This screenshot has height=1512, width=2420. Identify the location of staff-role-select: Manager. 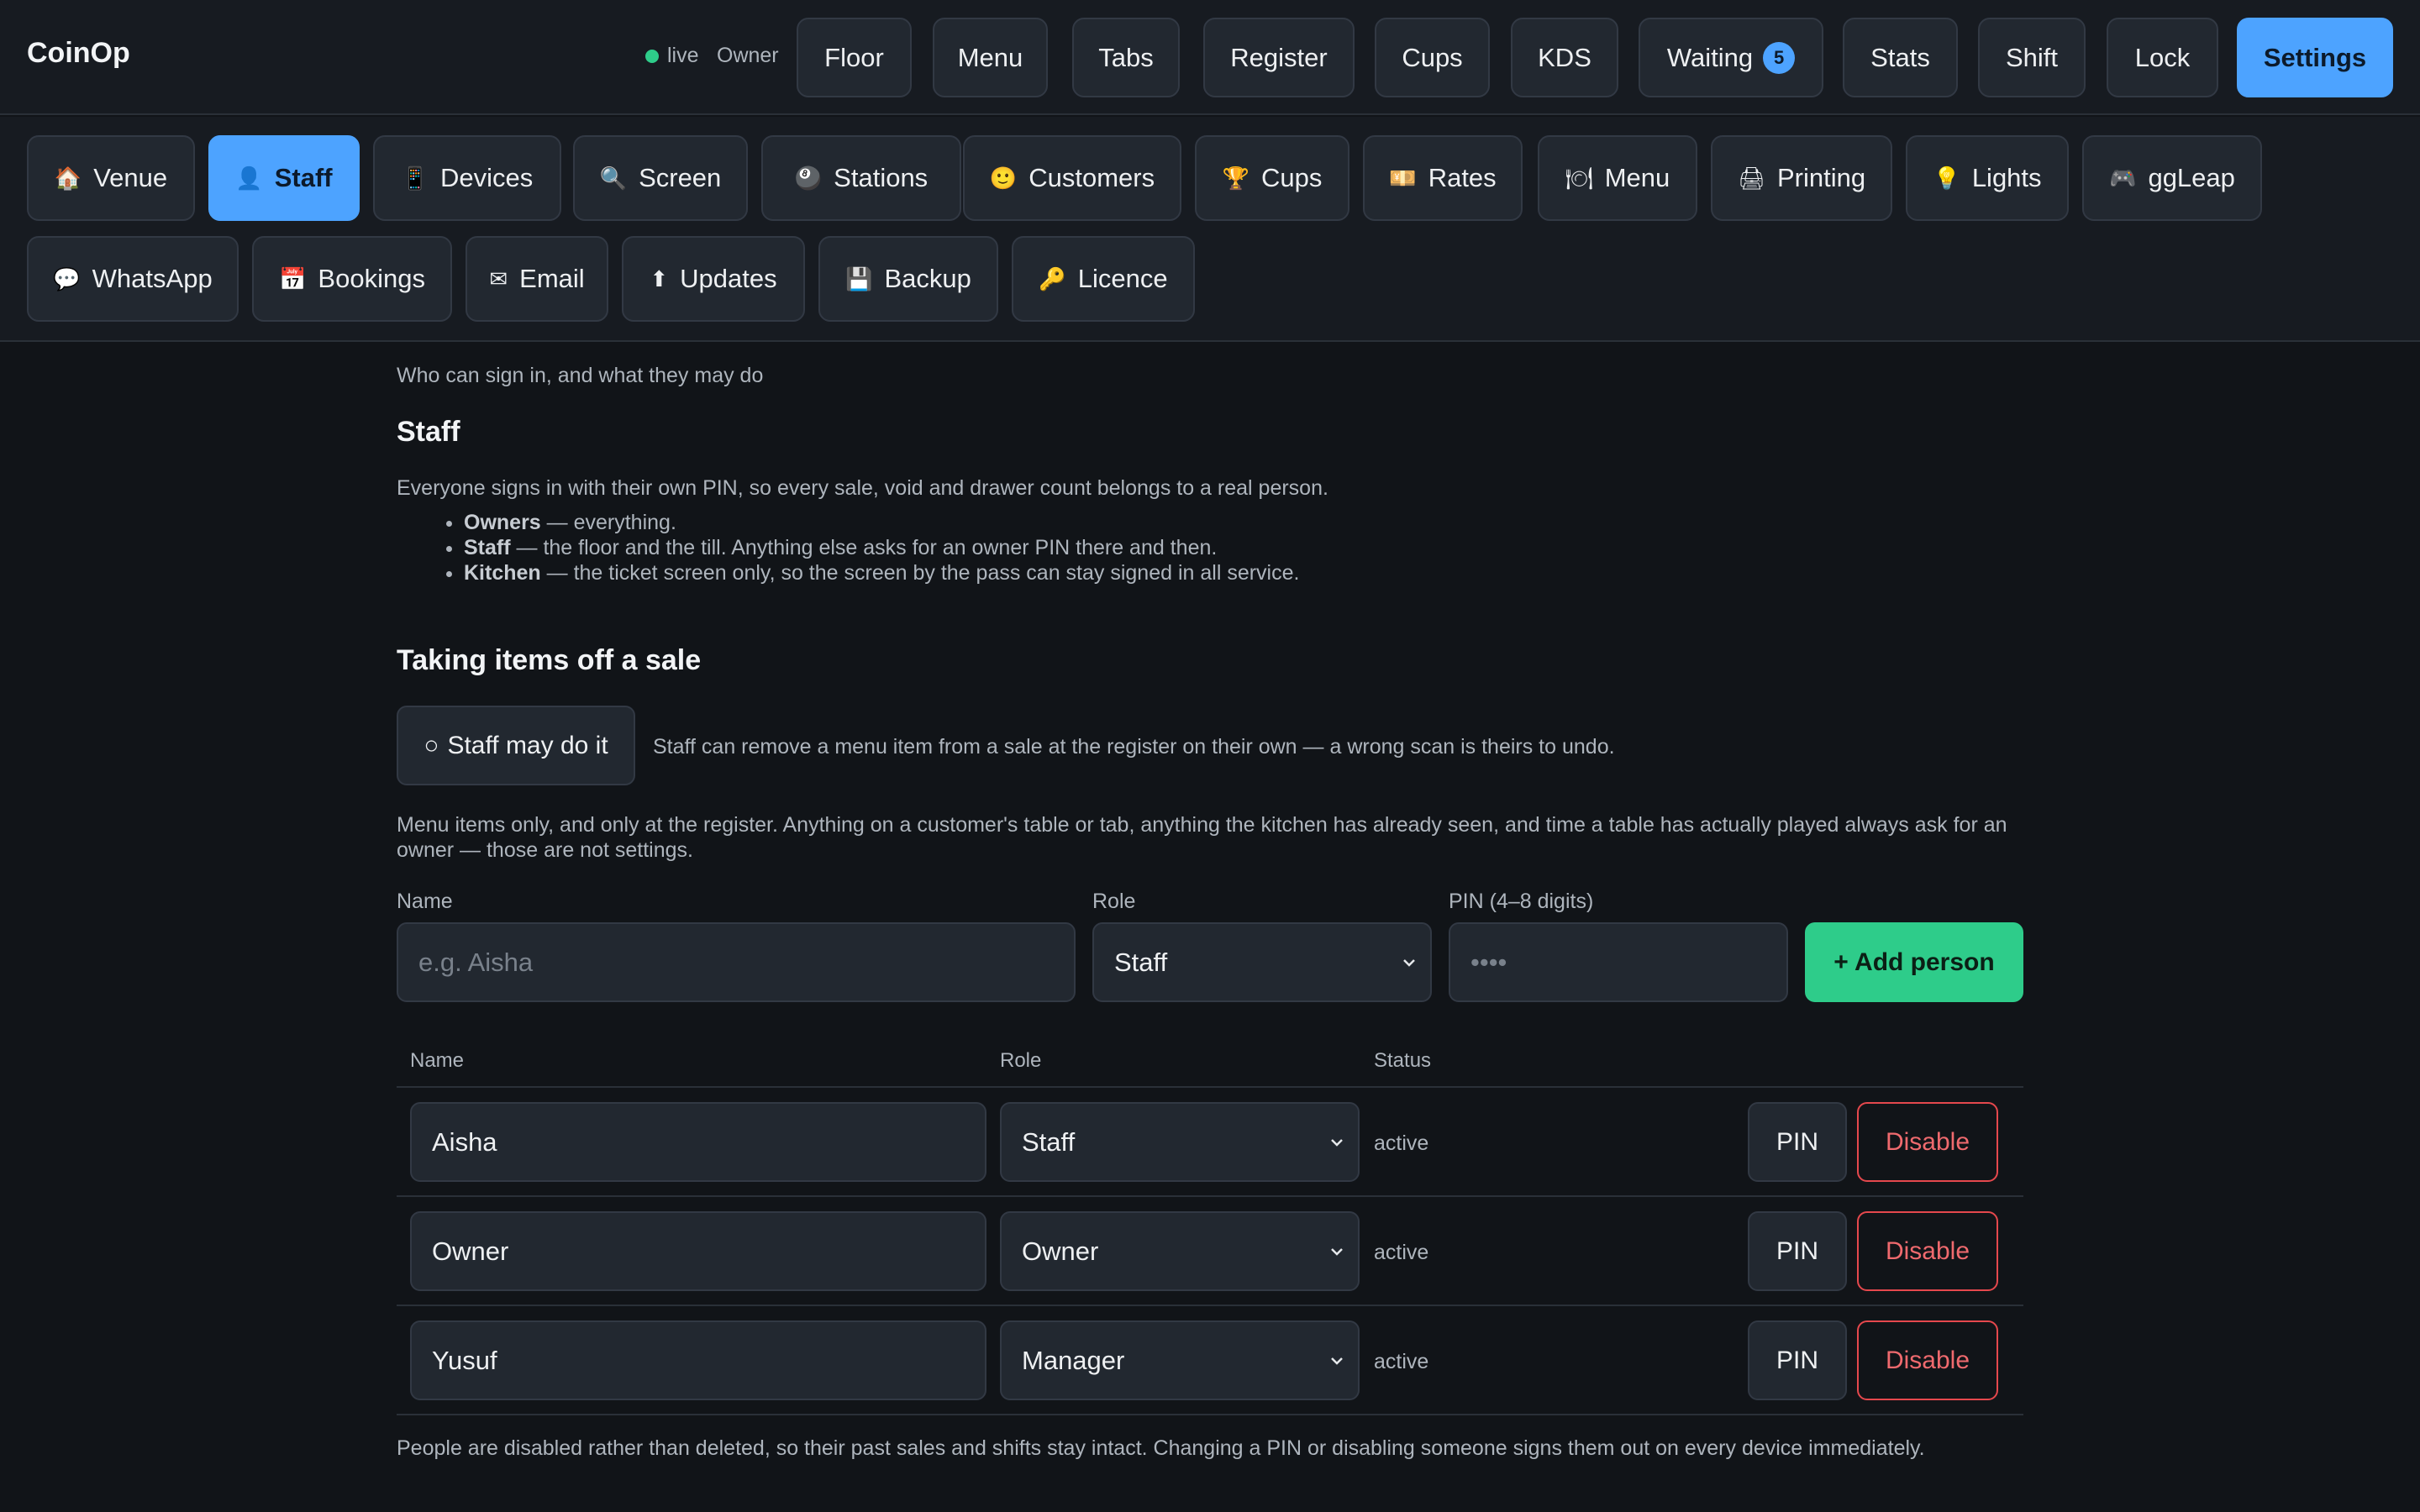
(1180, 1360).